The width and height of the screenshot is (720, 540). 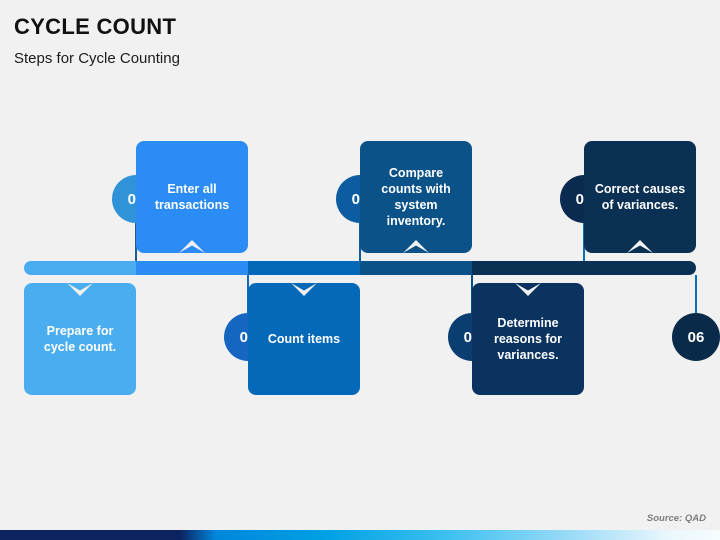 I want to click on step-card-03: Count items, so click(x=304, y=339).